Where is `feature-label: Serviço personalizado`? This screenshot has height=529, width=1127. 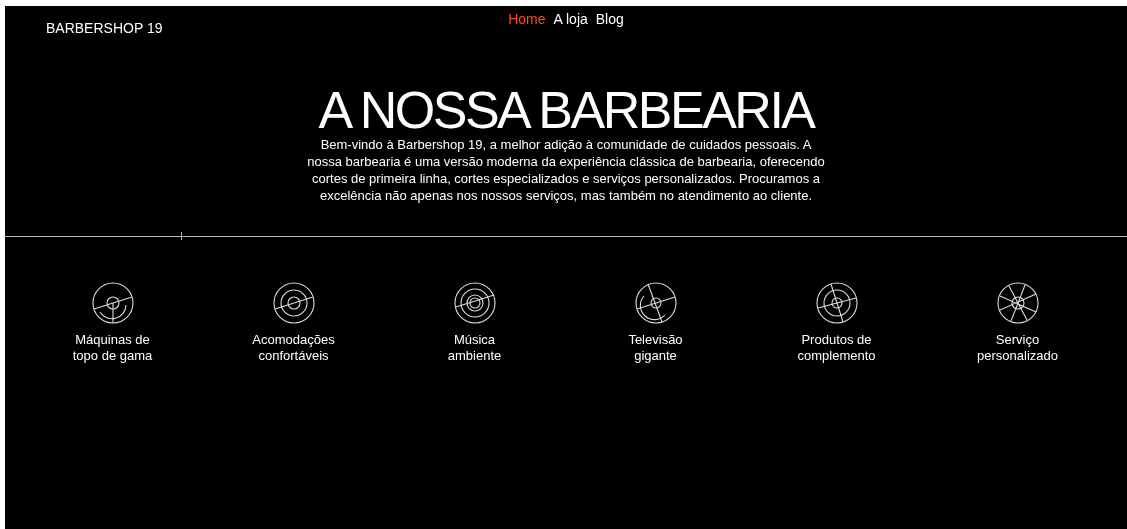 feature-label: Serviço personalizado is located at coordinates (1017, 348).